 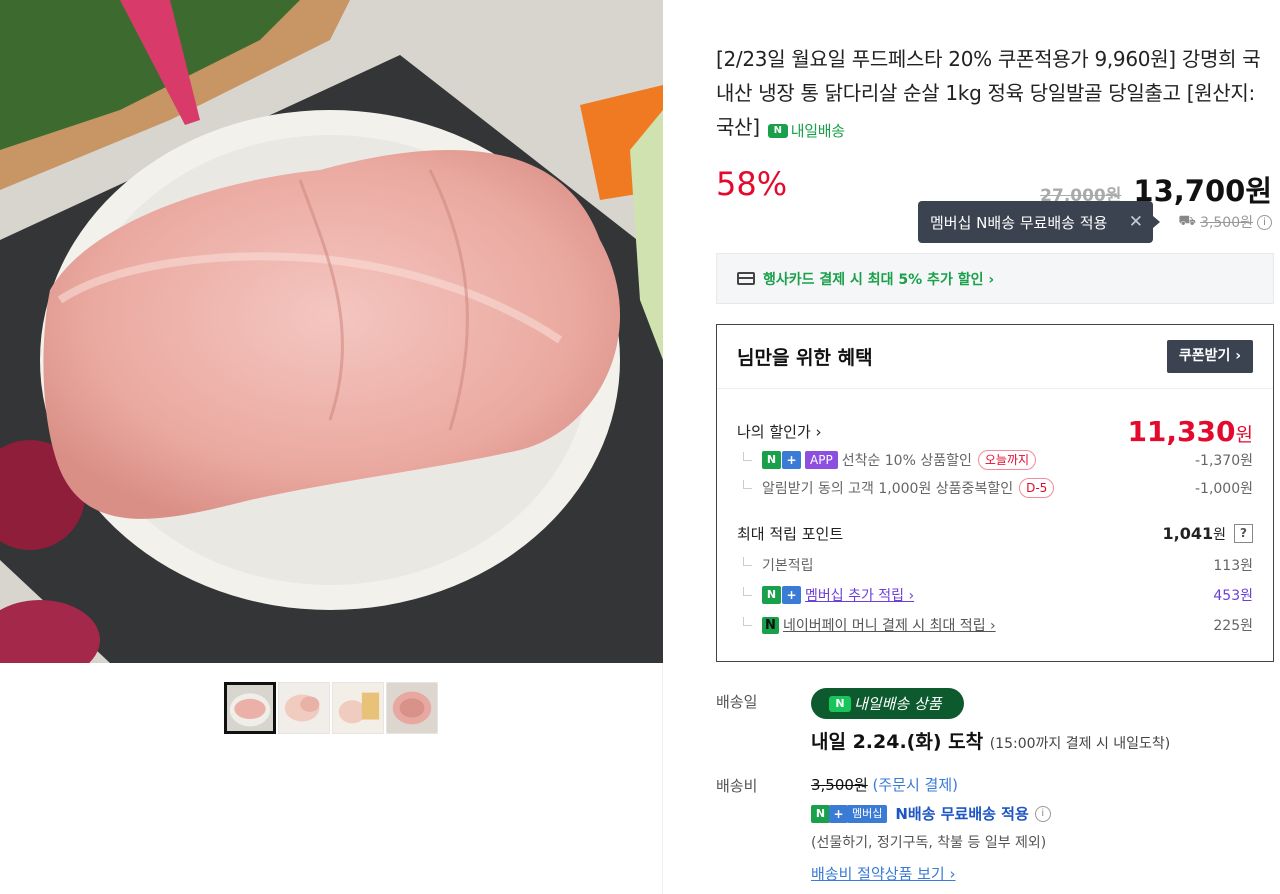 I want to click on point-value: 113원, so click(x=1233, y=566).